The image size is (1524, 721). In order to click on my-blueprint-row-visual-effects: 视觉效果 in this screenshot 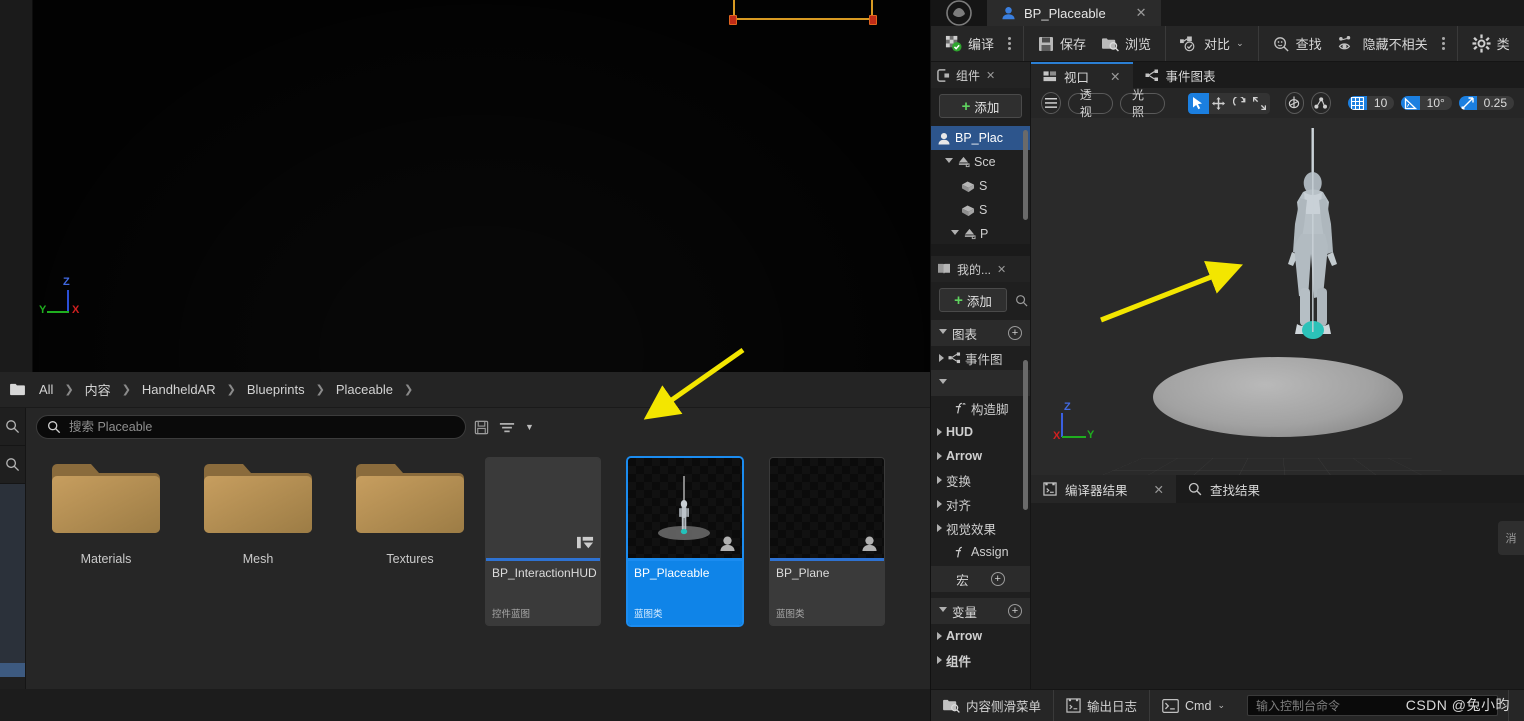, I will do `click(980, 528)`.